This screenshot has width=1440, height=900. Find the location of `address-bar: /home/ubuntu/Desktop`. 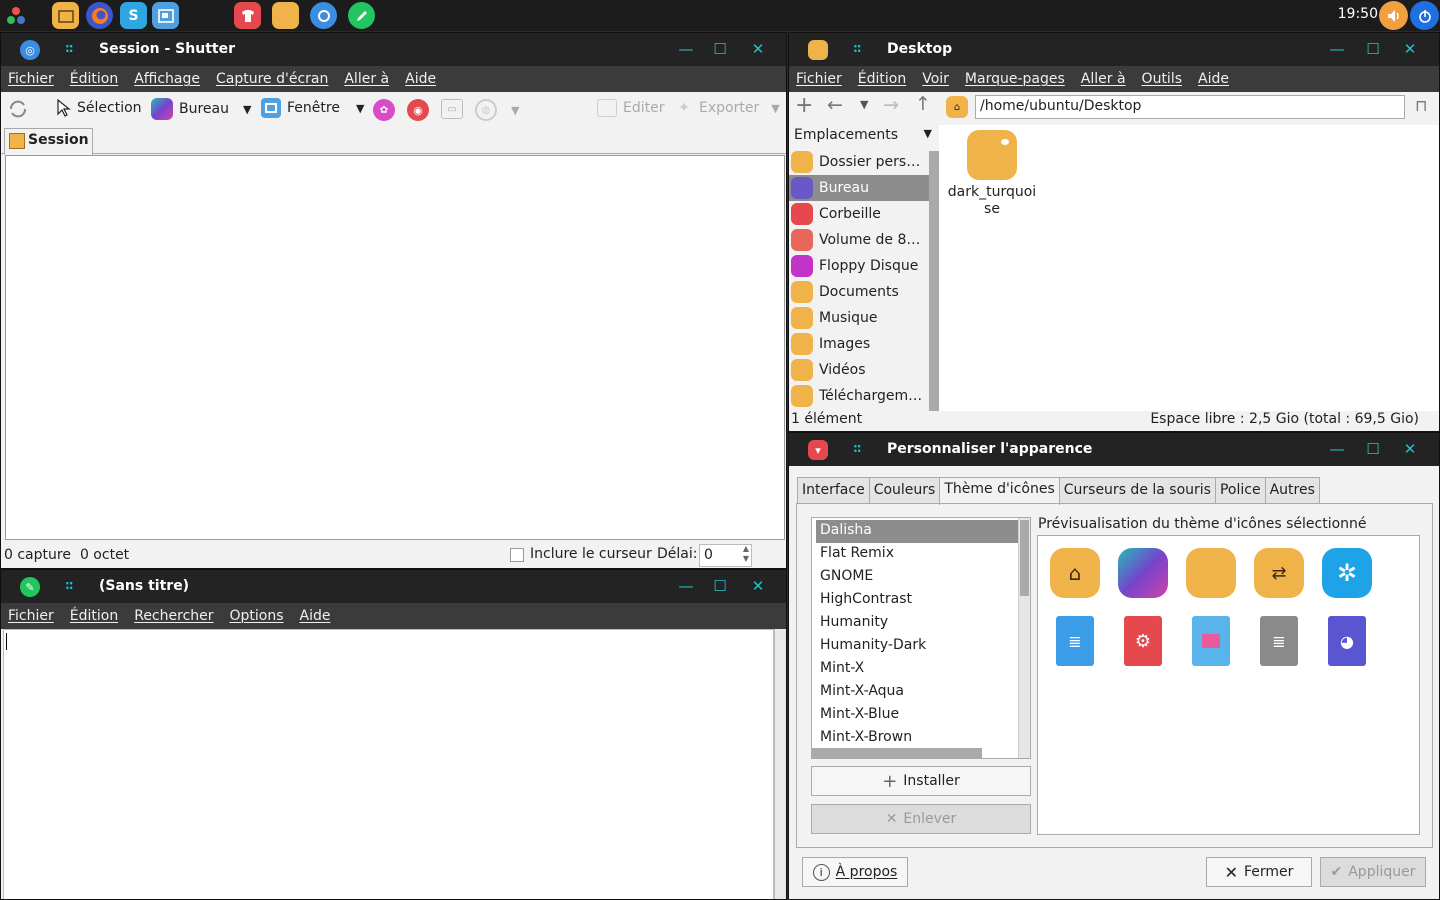

address-bar: /home/ubuntu/Desktop is located at coordinates (1190, 107).